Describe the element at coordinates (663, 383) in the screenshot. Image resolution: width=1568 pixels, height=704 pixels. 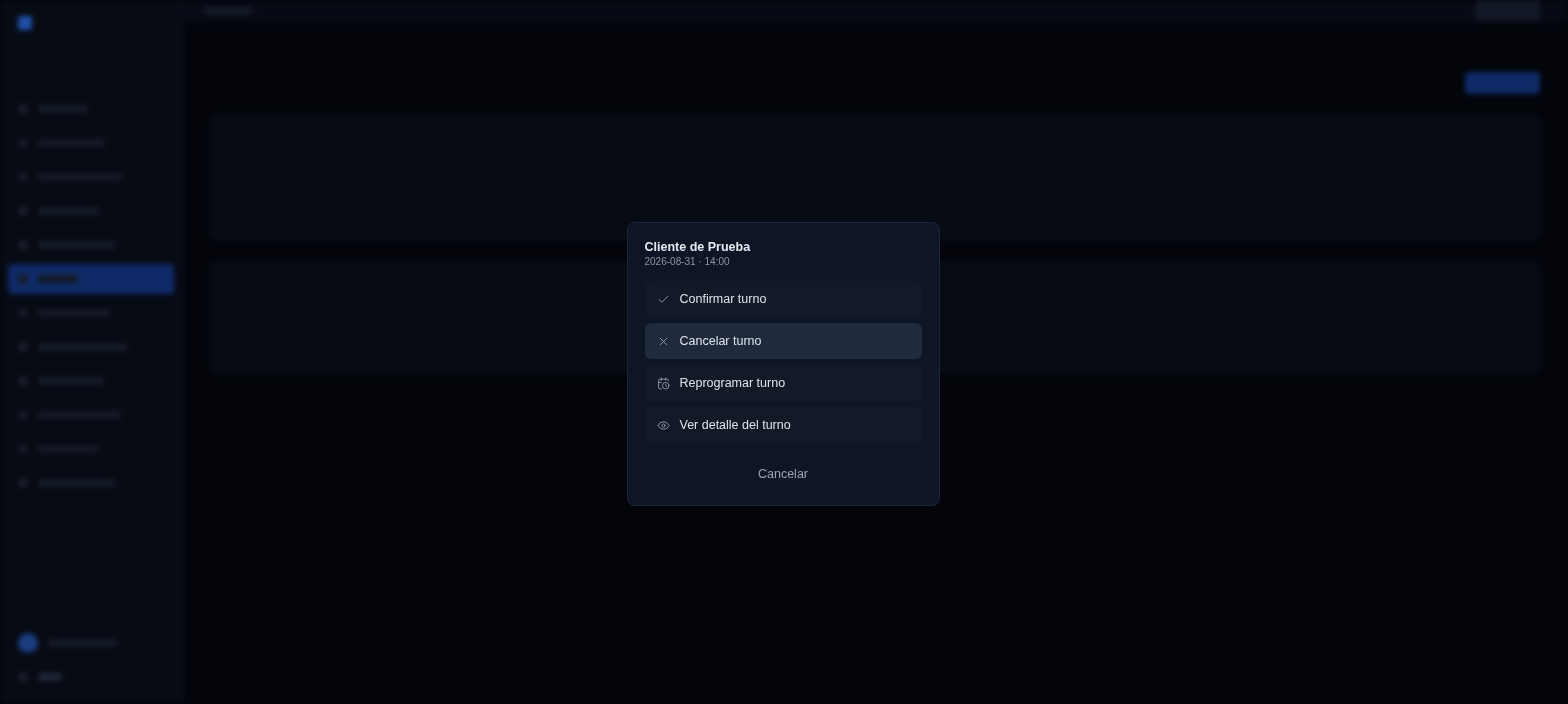
I see `calendar-clock-icon` at that location.